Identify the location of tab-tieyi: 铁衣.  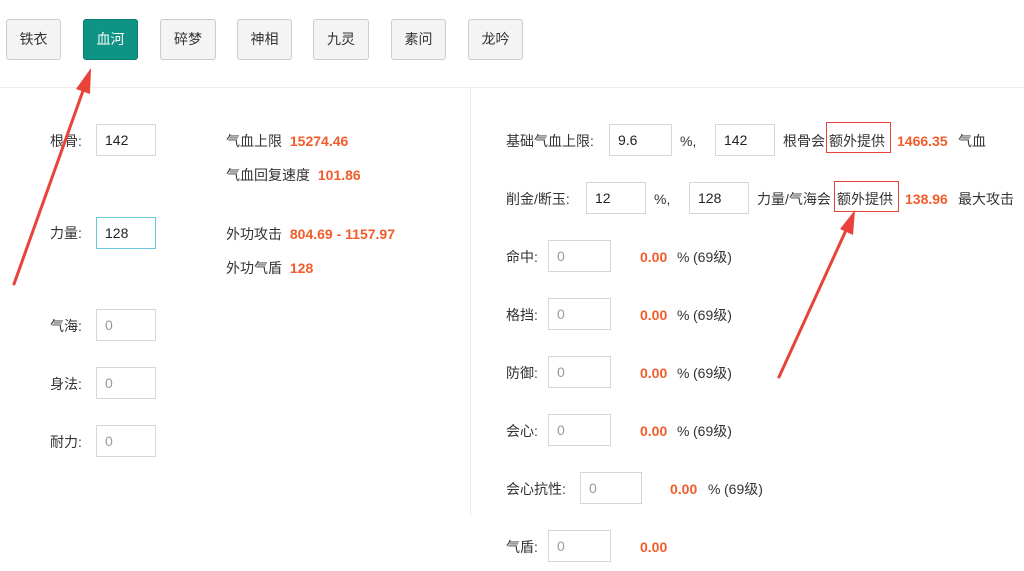
(33, 39).